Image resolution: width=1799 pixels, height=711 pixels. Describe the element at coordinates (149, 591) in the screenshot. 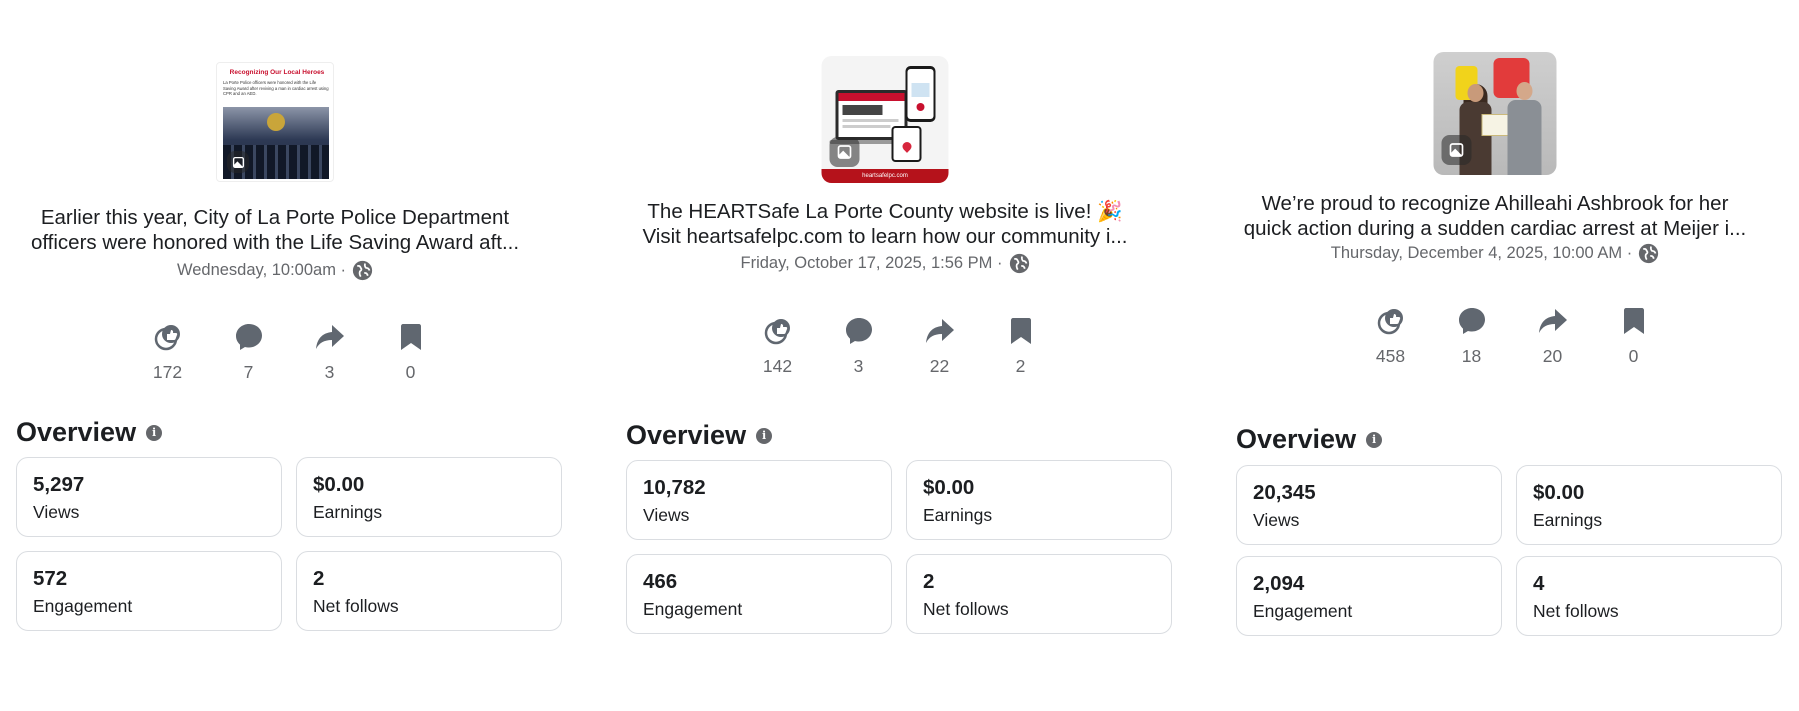

I see `metric-card-engagement: 572 Engagement` at that location.